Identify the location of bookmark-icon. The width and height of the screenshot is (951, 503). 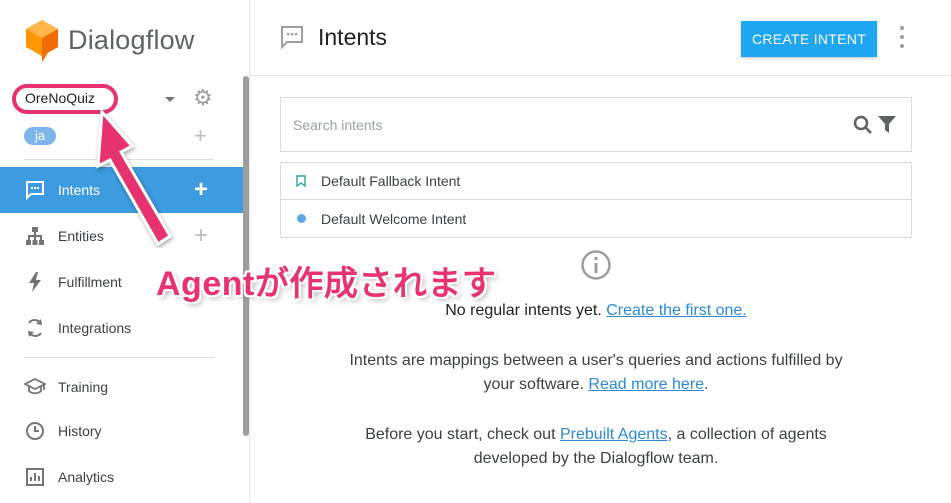
(301, 181).